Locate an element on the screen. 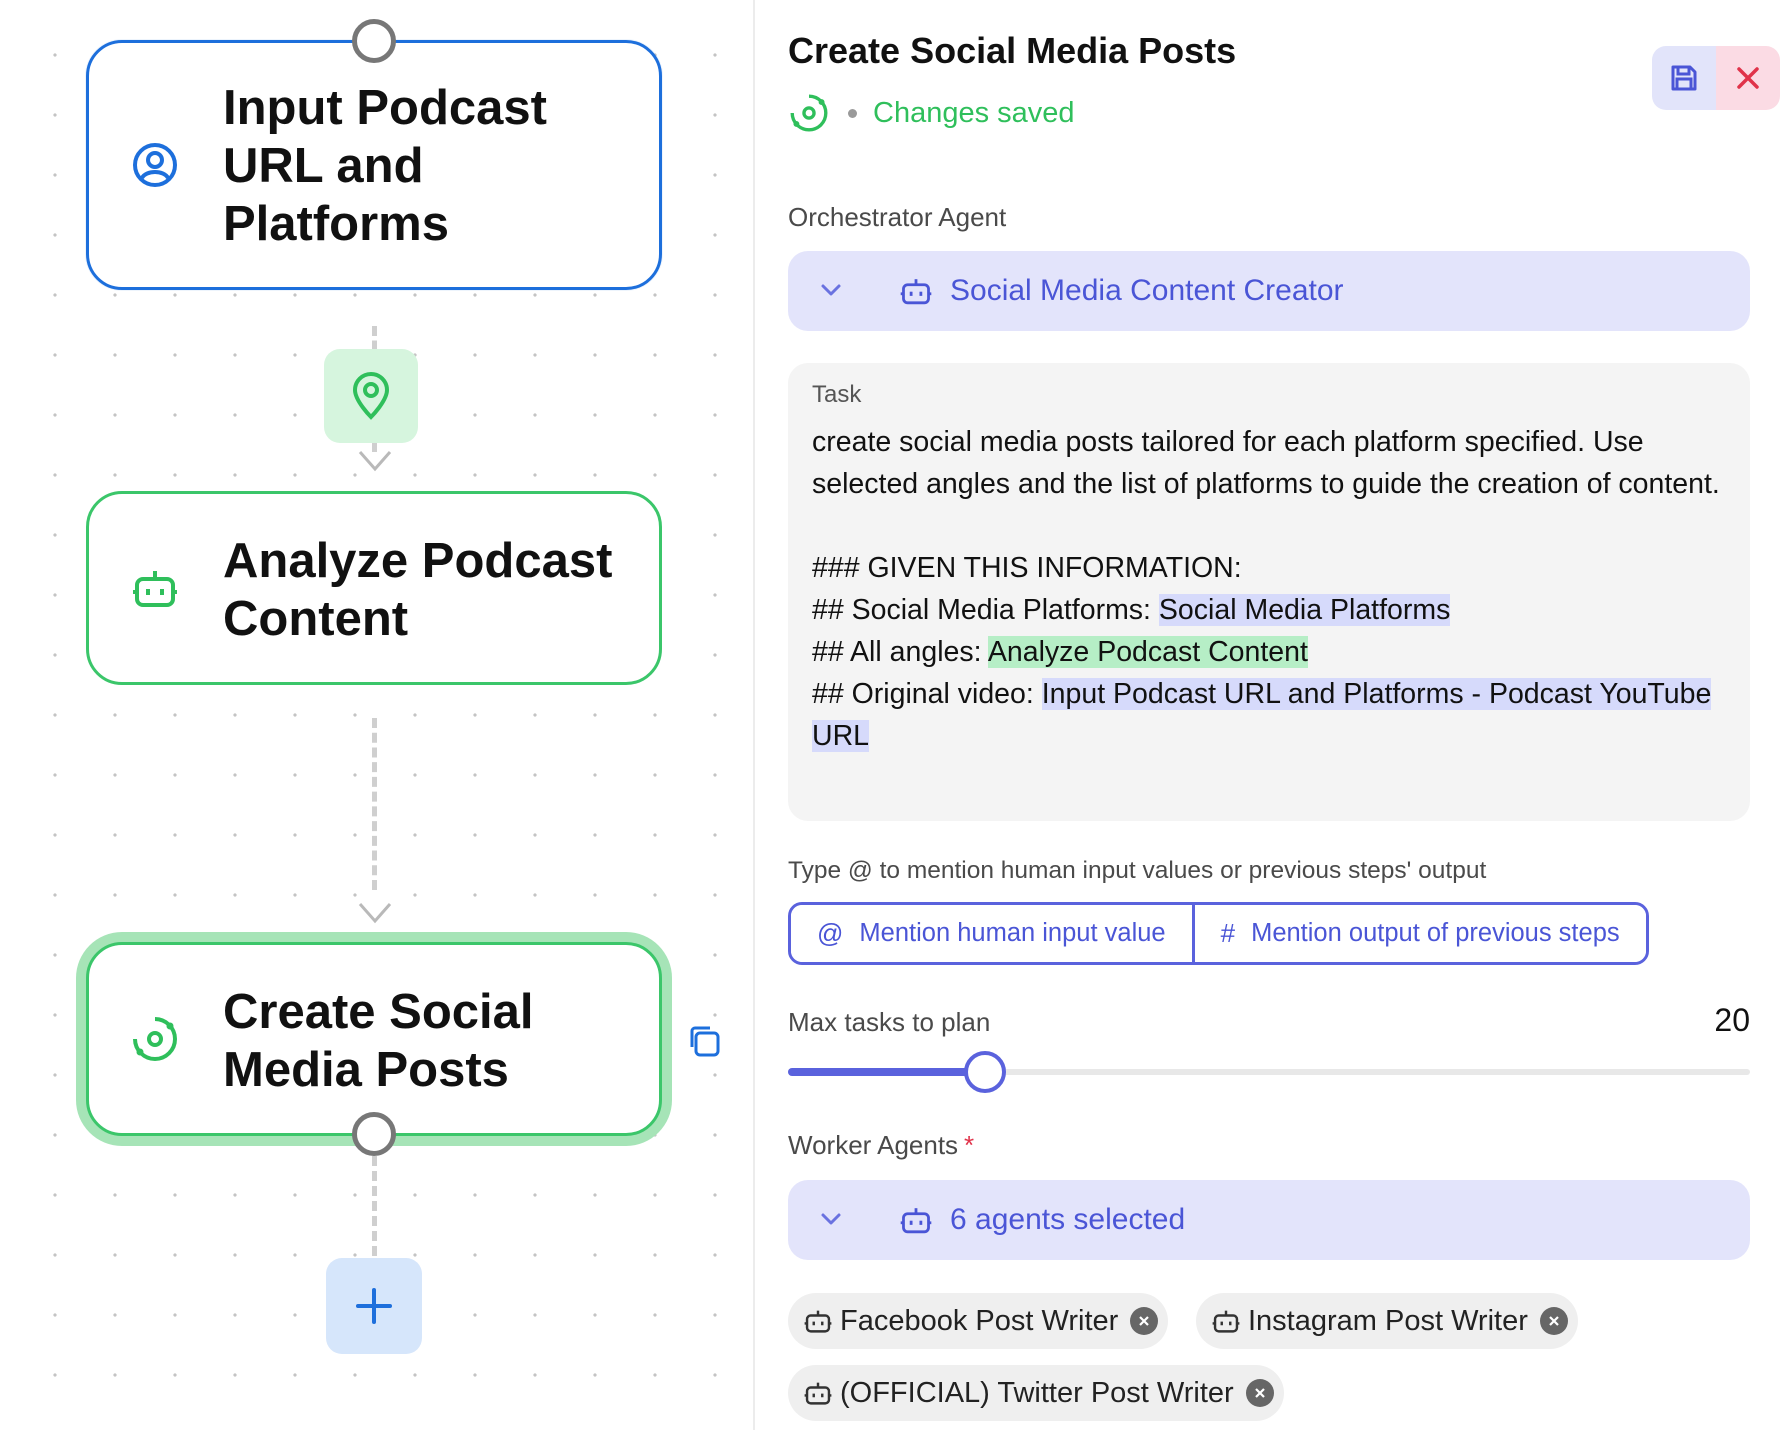 The height and width of the screenshot is (1430, 1780). agent-chip-label: Instagram Post Writer is located at coordinates (1388, 1320).